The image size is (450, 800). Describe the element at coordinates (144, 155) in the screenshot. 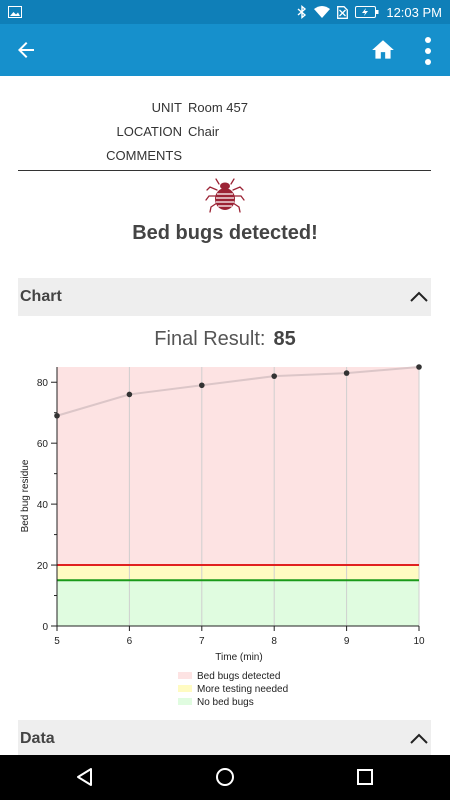

I see `comments-label: COMMENTS` at that location.